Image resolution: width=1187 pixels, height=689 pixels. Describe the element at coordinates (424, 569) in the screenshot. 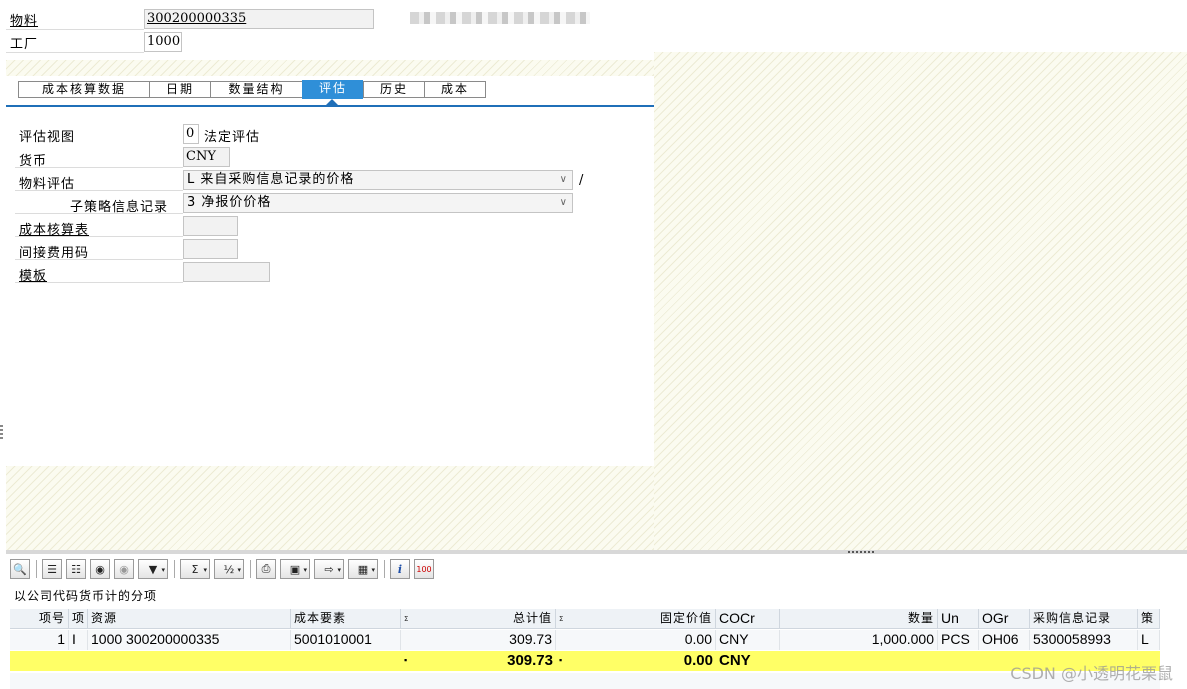

I see `abc-analysis-icon: 100` at that location.